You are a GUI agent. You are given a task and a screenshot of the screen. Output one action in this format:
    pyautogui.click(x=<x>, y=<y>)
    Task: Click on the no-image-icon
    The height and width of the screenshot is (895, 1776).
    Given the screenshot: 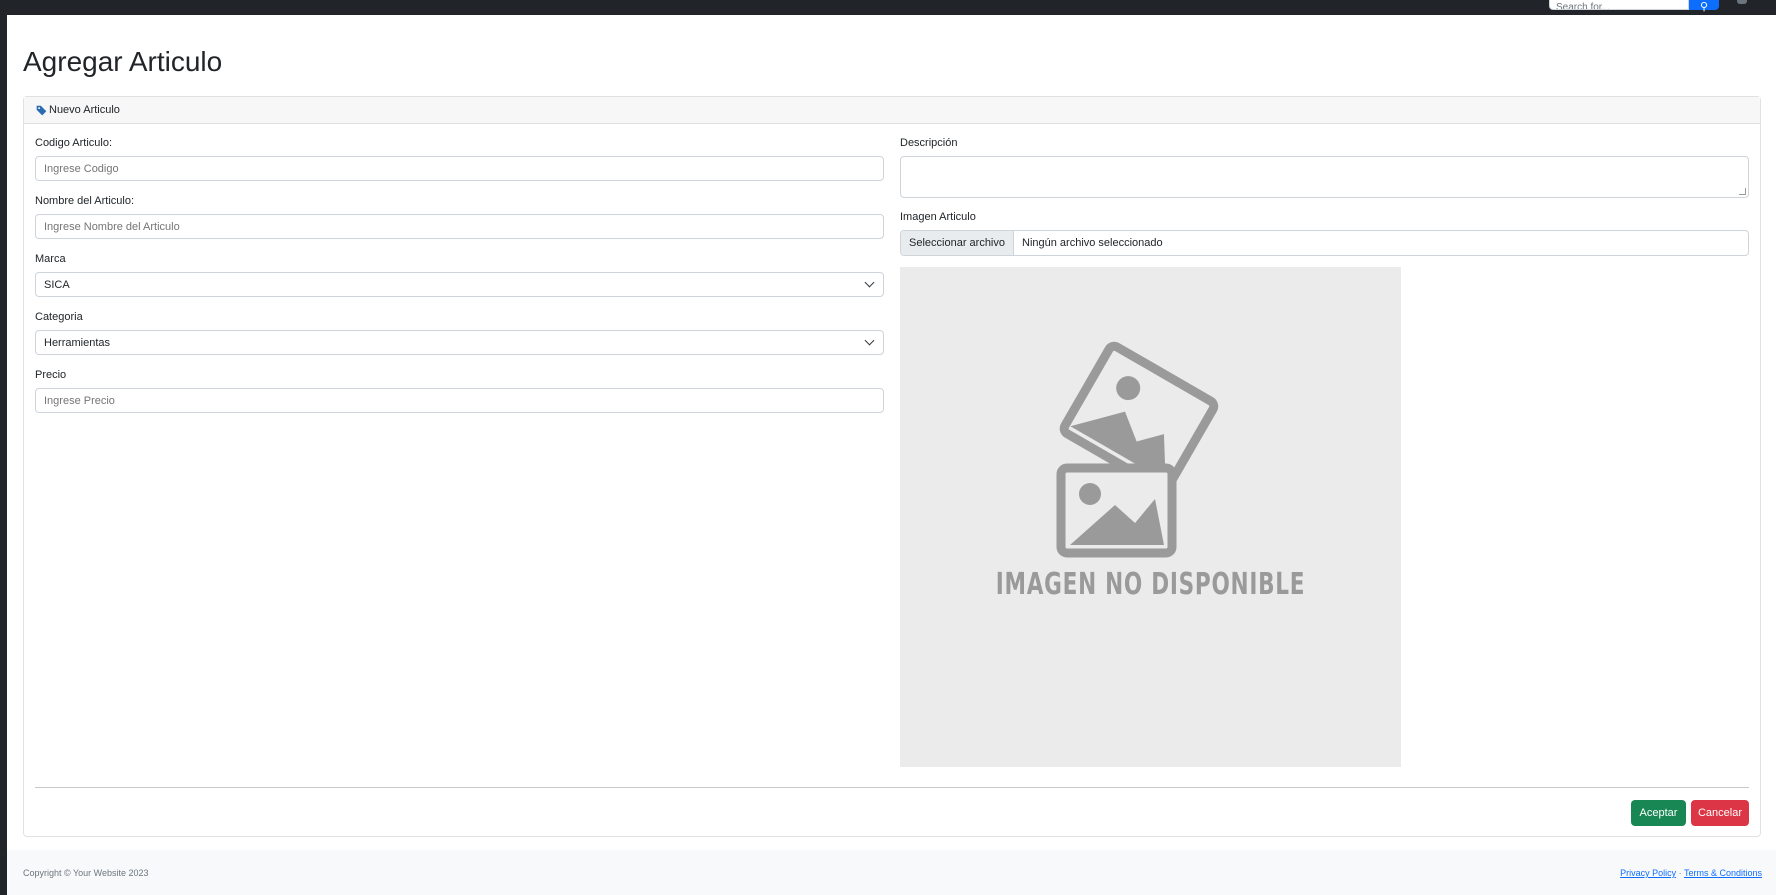 What is the action you would take?
    pyautogui.click(x=1137, y=449)
    